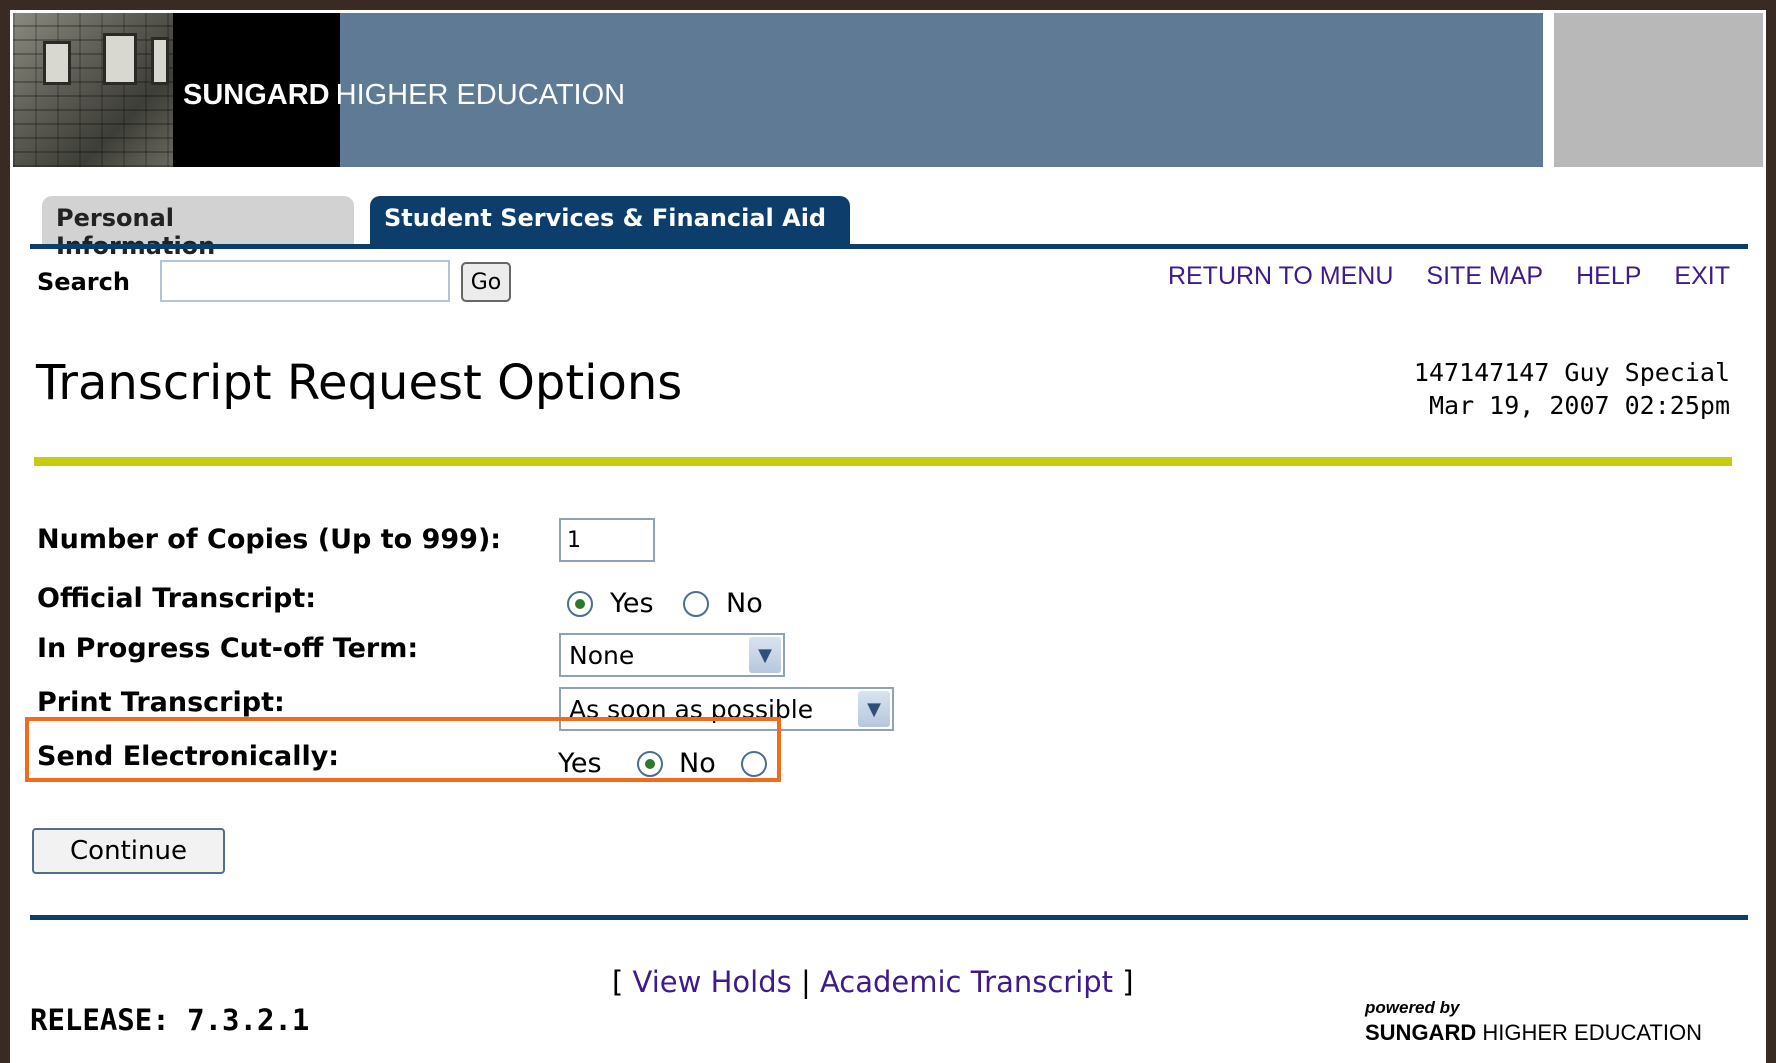 This screenshot has width=1776, height=1063. What do you see at coordinates (269, 539) in the screenshot?
I see `copies-label: Number of Copies (Up to 999):` at bounding box center [269, 539].